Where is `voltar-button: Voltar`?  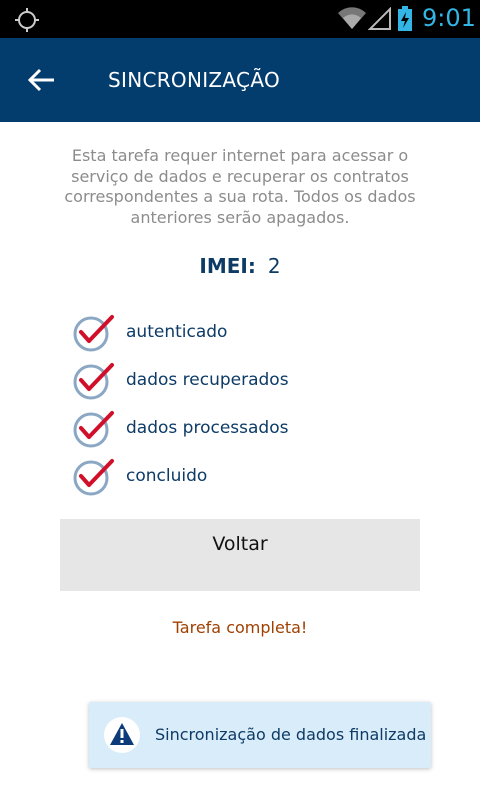
voltar-button: Voltar is located at coordinates (240, 555).